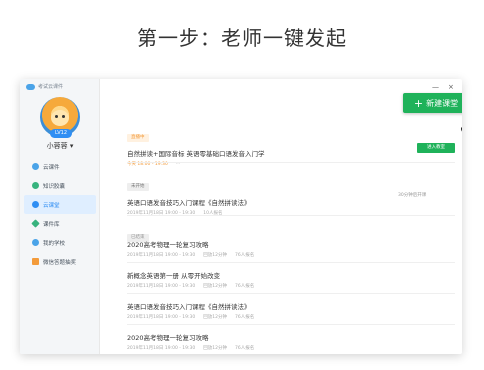 This screenshot has height=370, width=484. What do you see at coordinates (418, 103) in the screenshot?
I see `plus-icon: +` at bounding box center [418, 103].